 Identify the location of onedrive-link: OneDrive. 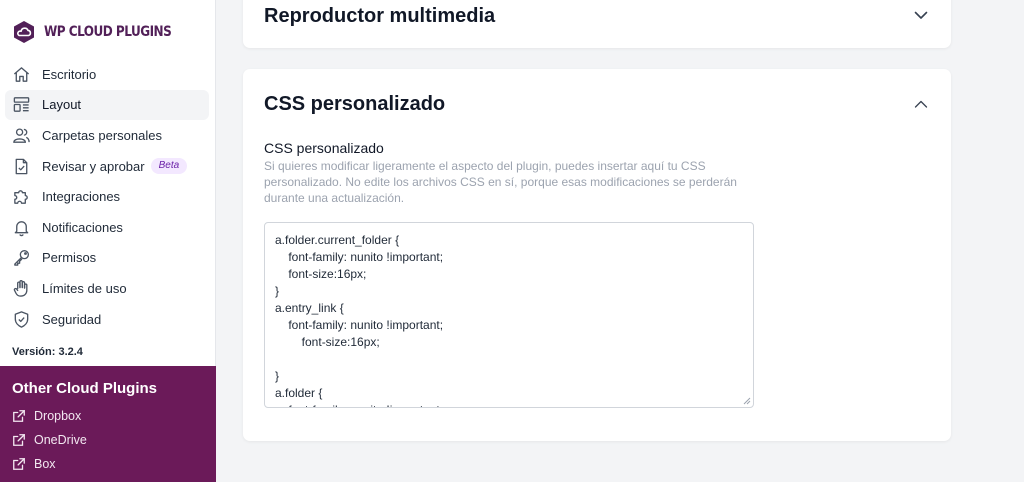
(49, 440).